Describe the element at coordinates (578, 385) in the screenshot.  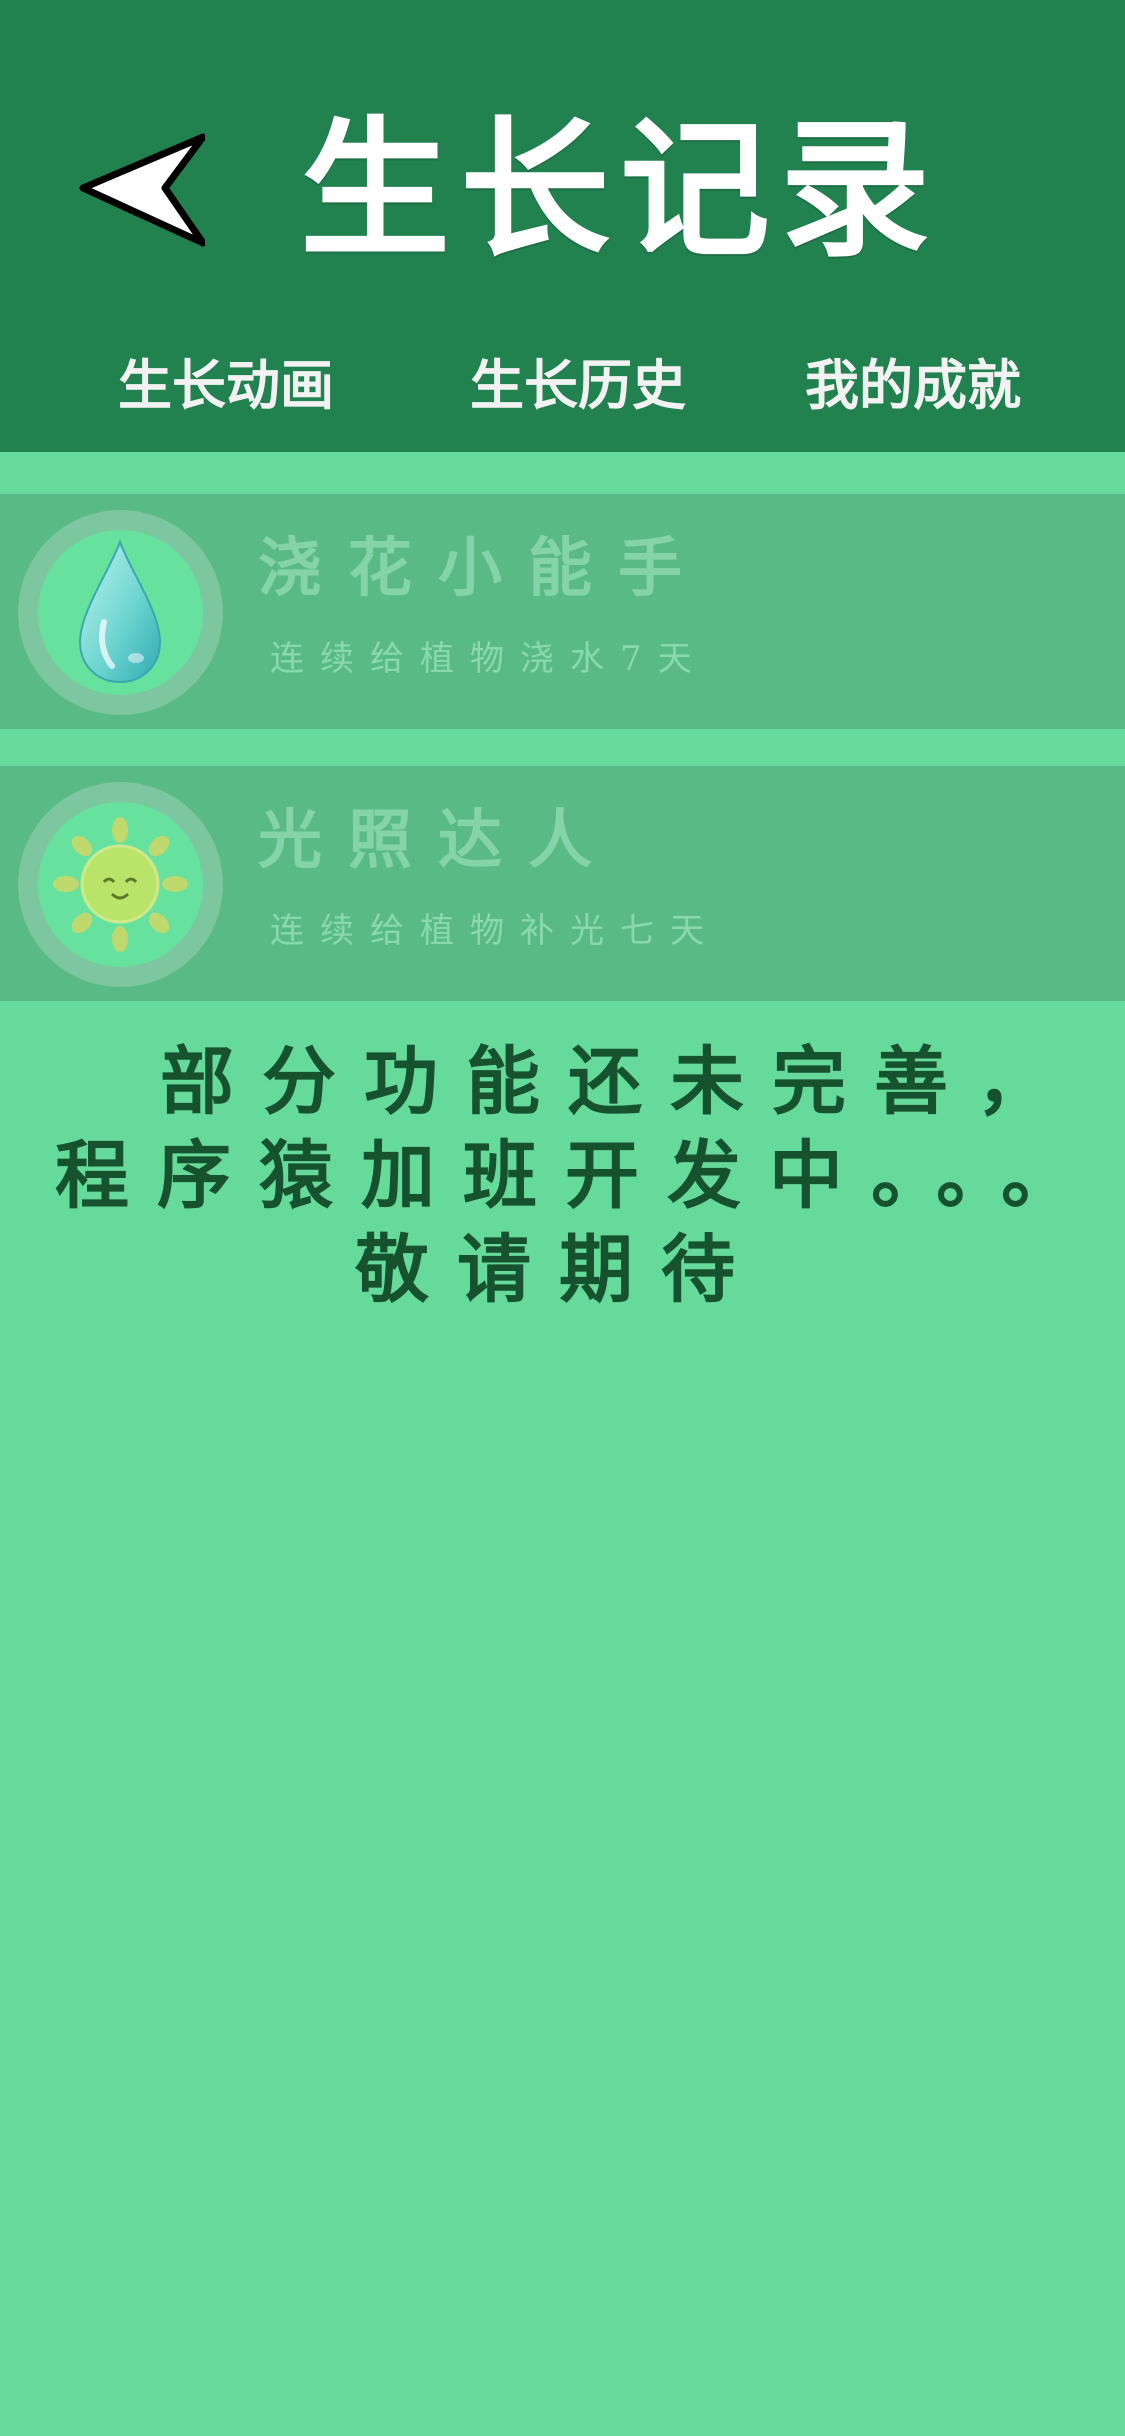
I see `tab-growth-history: 生长历史` at that location.